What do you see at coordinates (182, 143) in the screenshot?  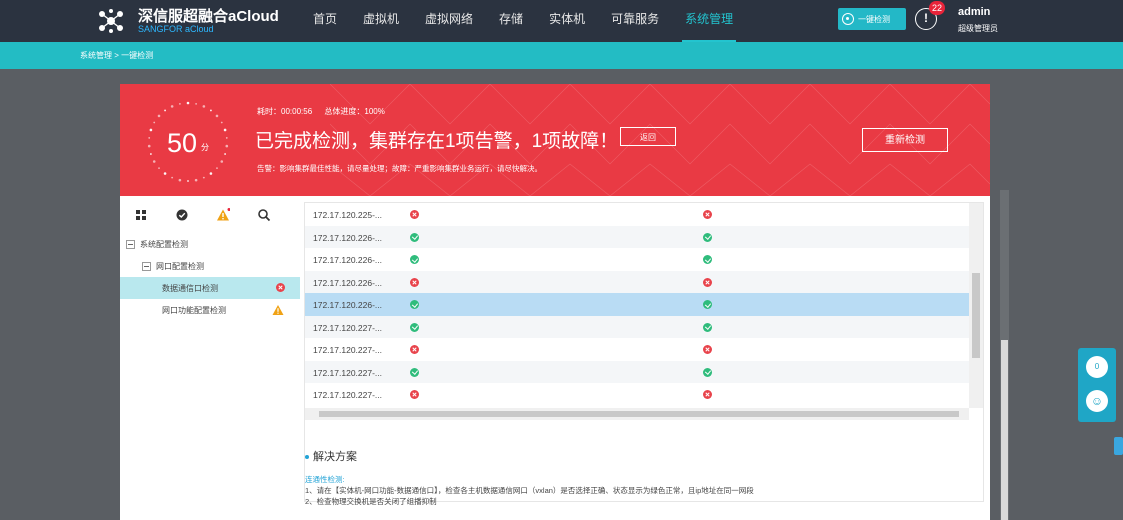 I see `score-value: 50` at bounding box center [182, 143].